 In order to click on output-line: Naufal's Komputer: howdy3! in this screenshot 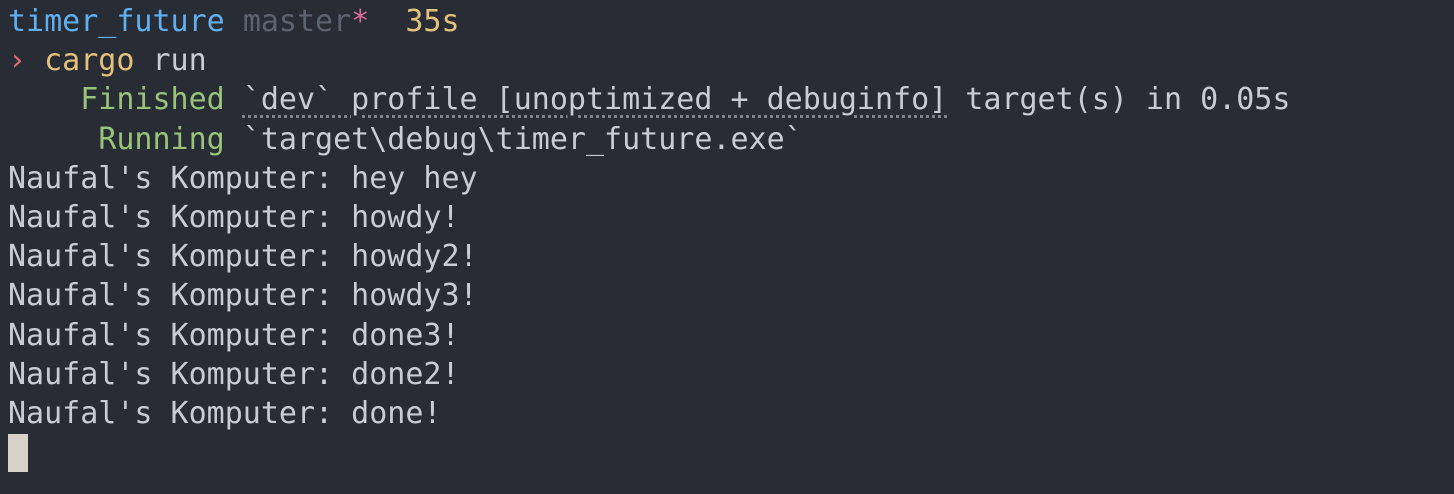, I will do `click(243, 296)`.